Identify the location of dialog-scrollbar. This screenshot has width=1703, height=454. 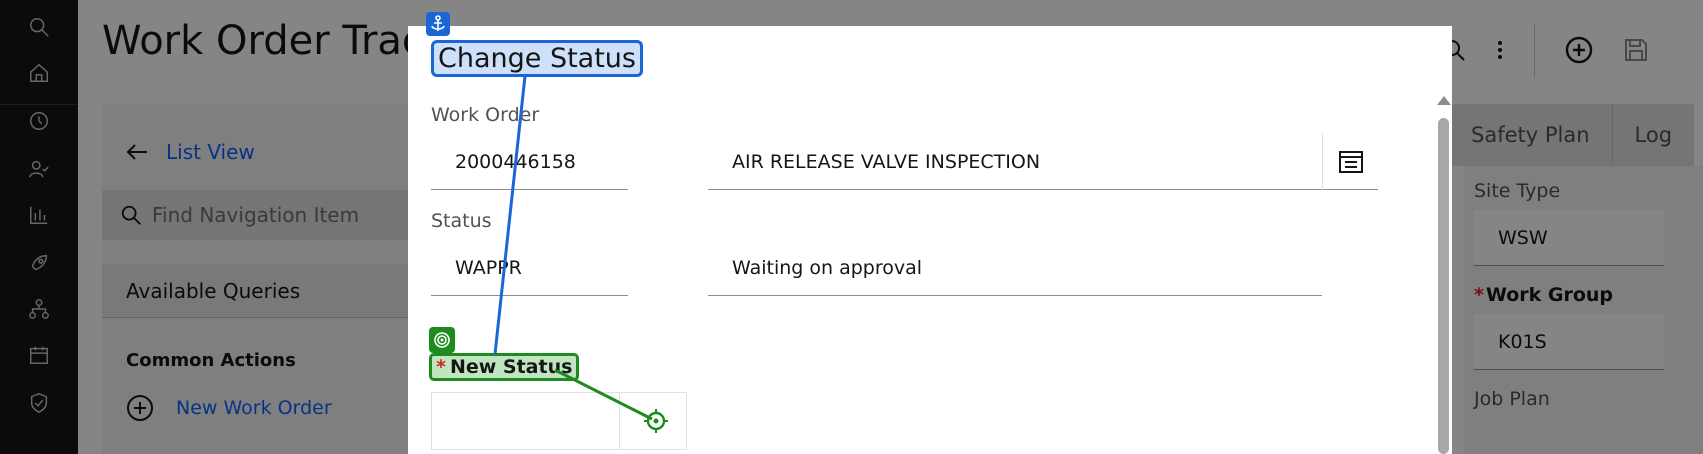
(1443, 275).